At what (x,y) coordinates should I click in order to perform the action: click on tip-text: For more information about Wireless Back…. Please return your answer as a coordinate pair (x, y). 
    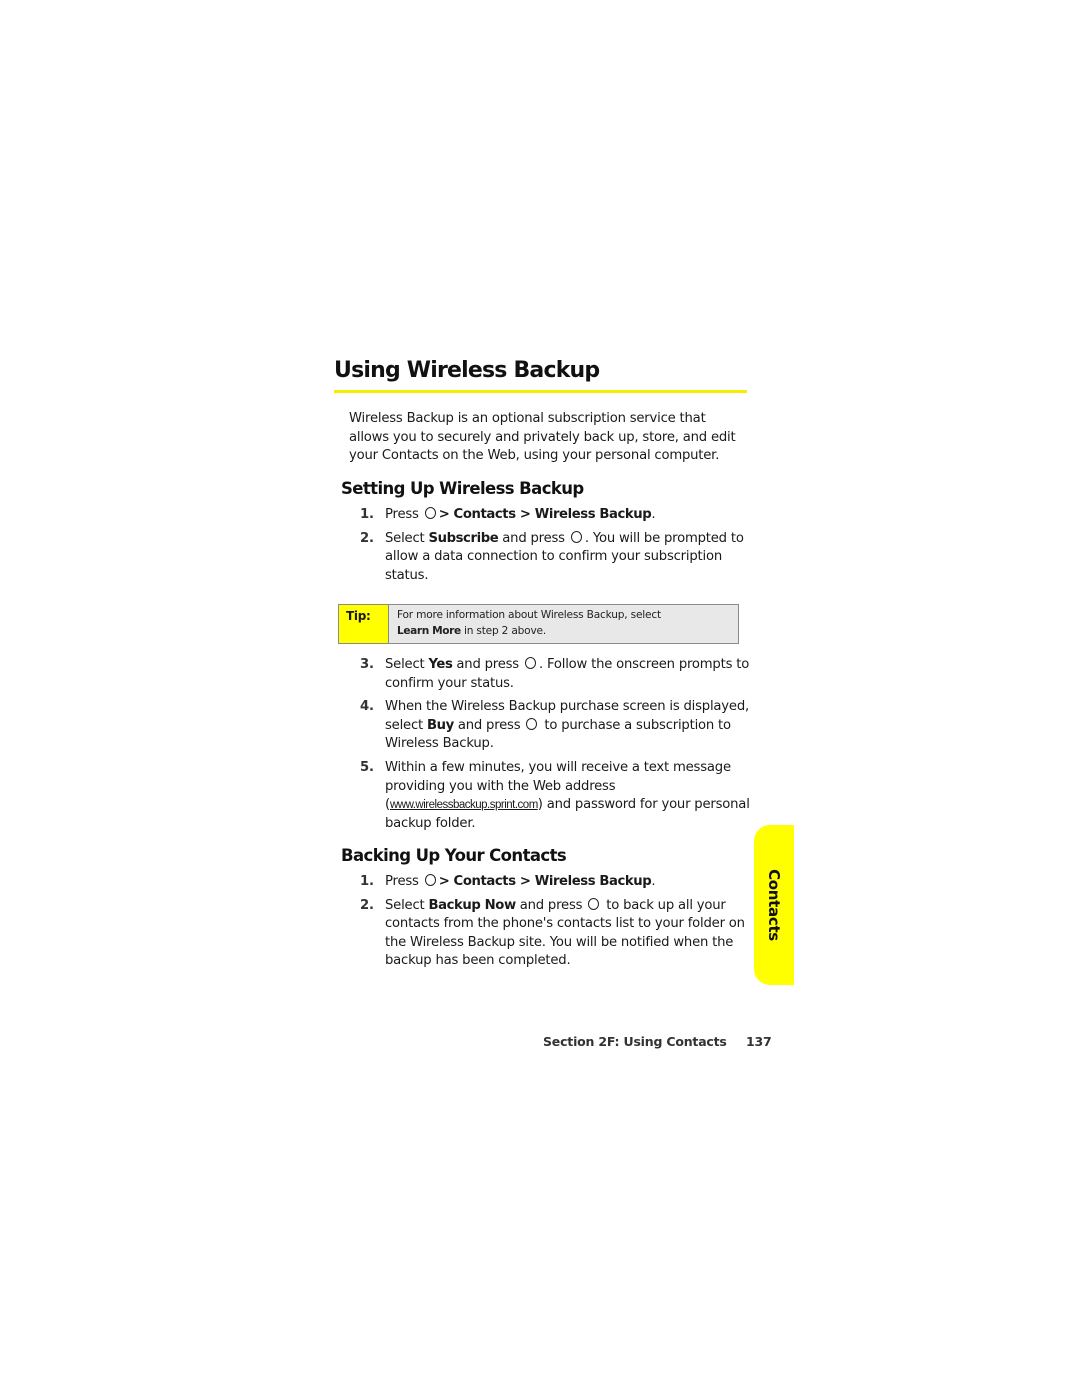
    Looking at the image, I should click on (525, 624).